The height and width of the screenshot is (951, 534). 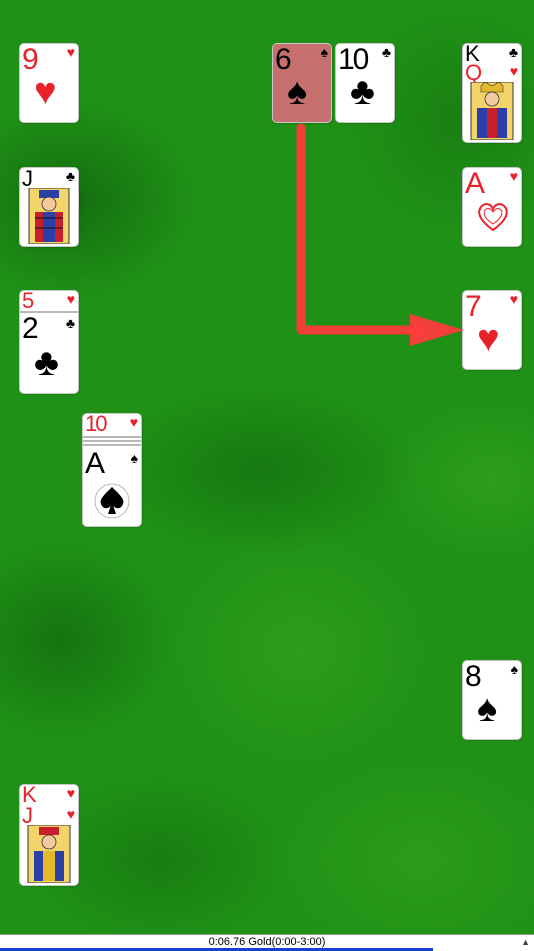 I want to click on card-7-hearts: 7 ♥ ♥, so click(x=492, y=330).